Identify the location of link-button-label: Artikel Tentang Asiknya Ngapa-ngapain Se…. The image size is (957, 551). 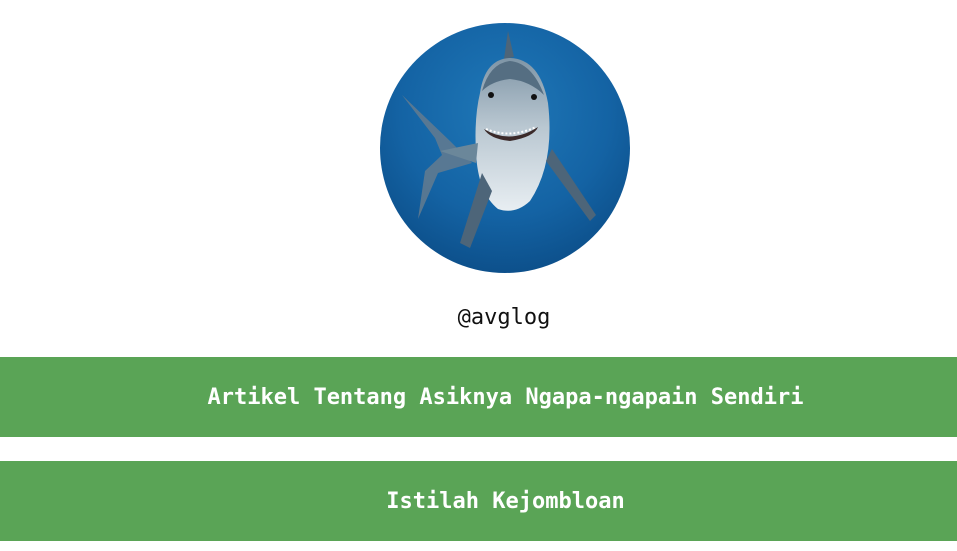
(505, 397).